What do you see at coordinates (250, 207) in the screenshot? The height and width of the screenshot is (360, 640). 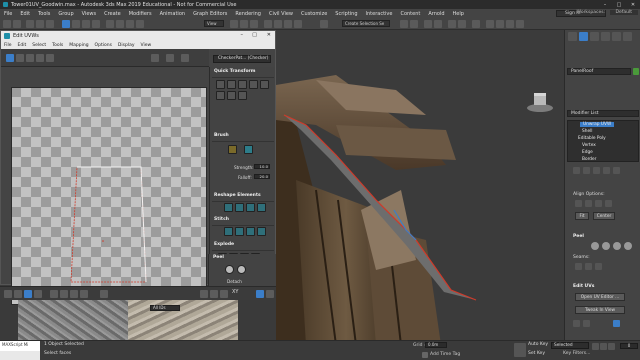 I see `relax-settings-icon` at bounding box center [250, 207].